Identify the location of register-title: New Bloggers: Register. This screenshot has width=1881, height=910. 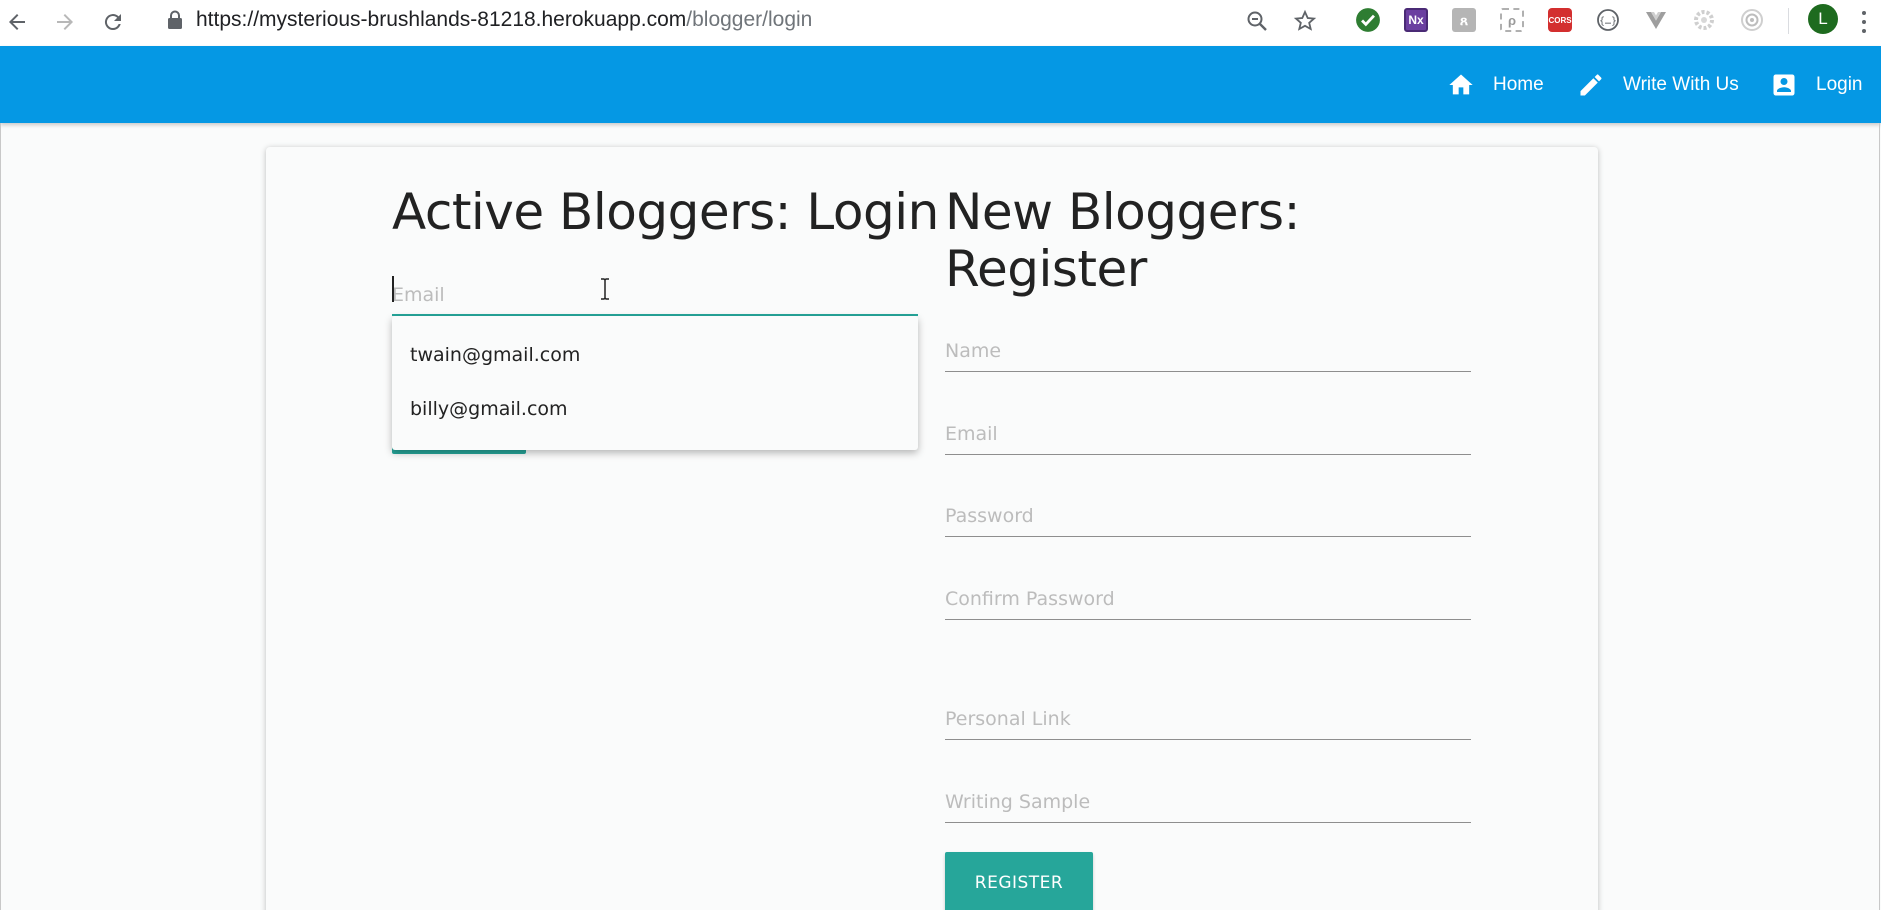
(1122, 241).